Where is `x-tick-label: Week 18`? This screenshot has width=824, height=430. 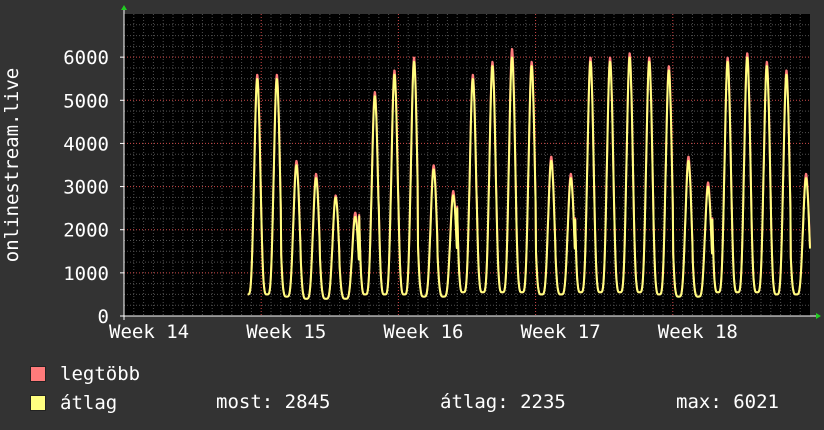 x-tick-label: Week 18 is located at coordinates (698, 330).